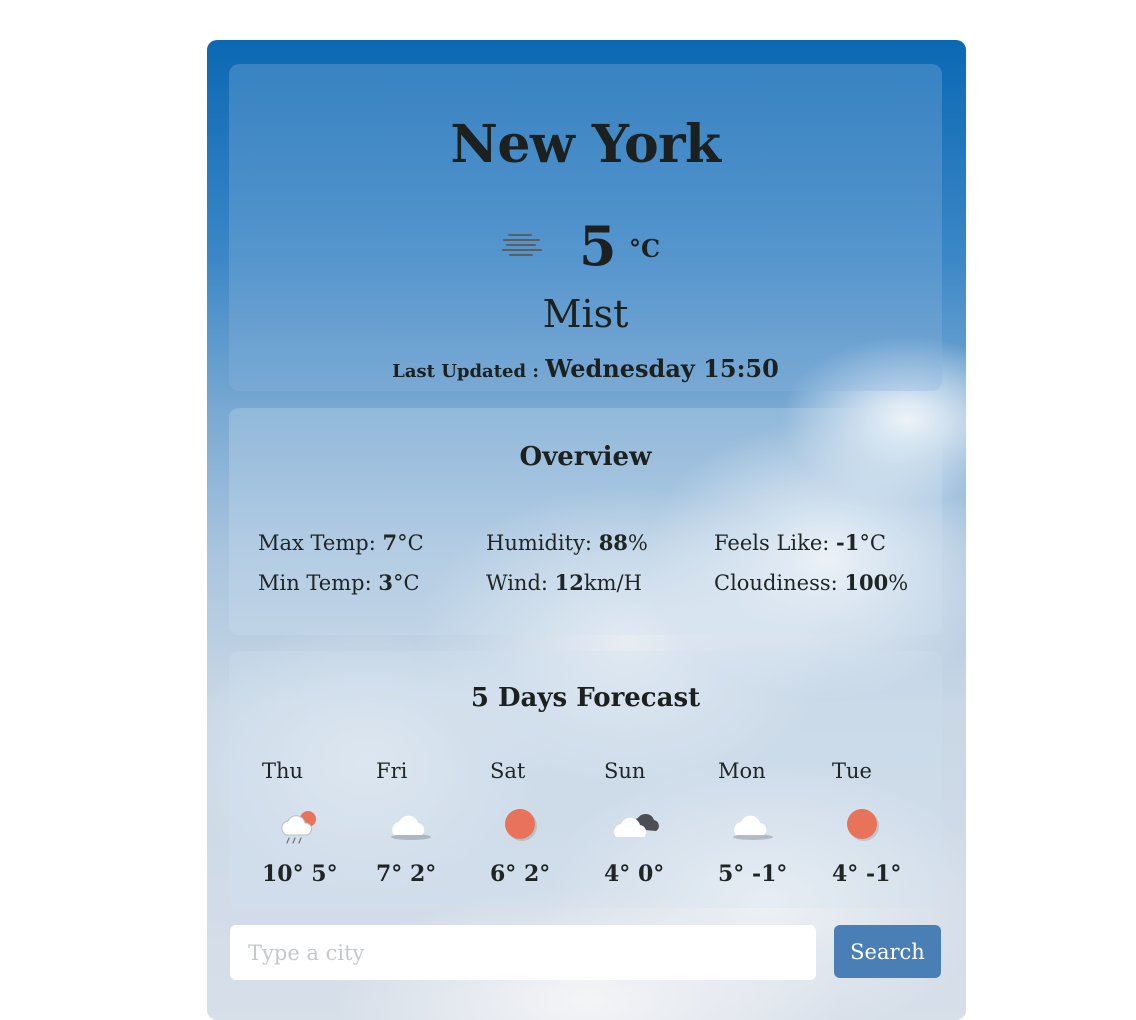 Image resolution: width=1136 pixels, height=1020 pixels. What do you see at coordinates (392, 771) in the screenshot?
I see `forecast-day-name: Fri` at bounding box center [392, 771].